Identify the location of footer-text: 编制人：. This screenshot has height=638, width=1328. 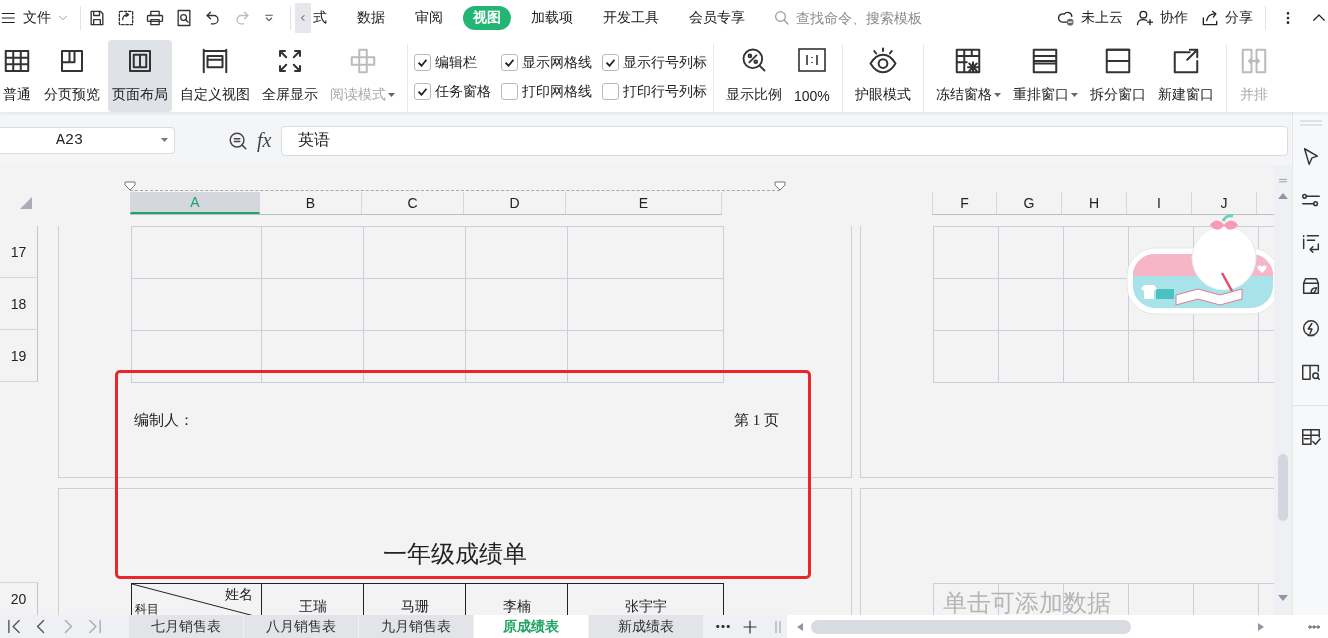
(164, 420).